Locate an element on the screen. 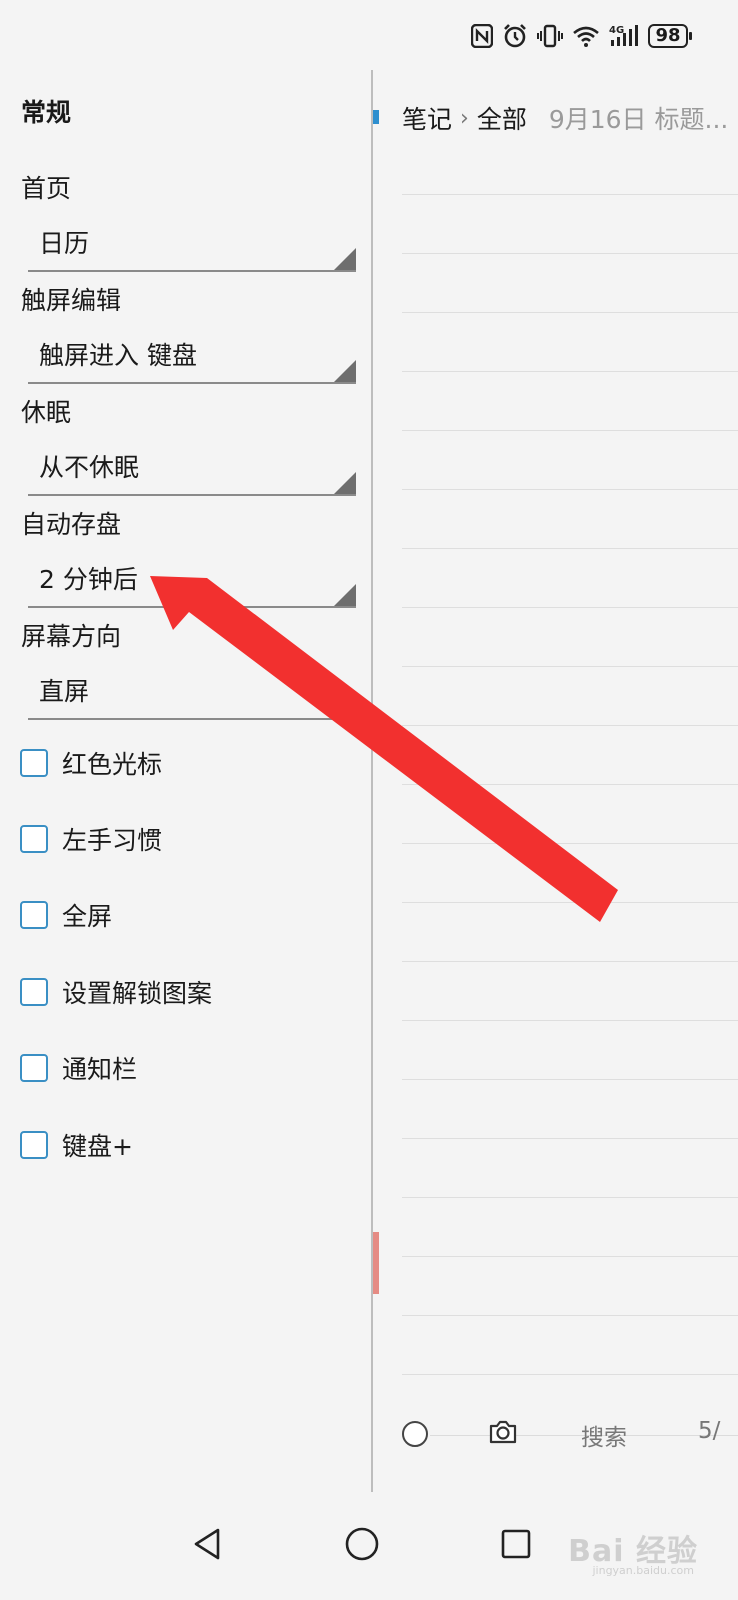 The height and width of the screenshot is (1600, 738). checkbox-left-hand: 左手习惯 is located at coordinates (91, 839).